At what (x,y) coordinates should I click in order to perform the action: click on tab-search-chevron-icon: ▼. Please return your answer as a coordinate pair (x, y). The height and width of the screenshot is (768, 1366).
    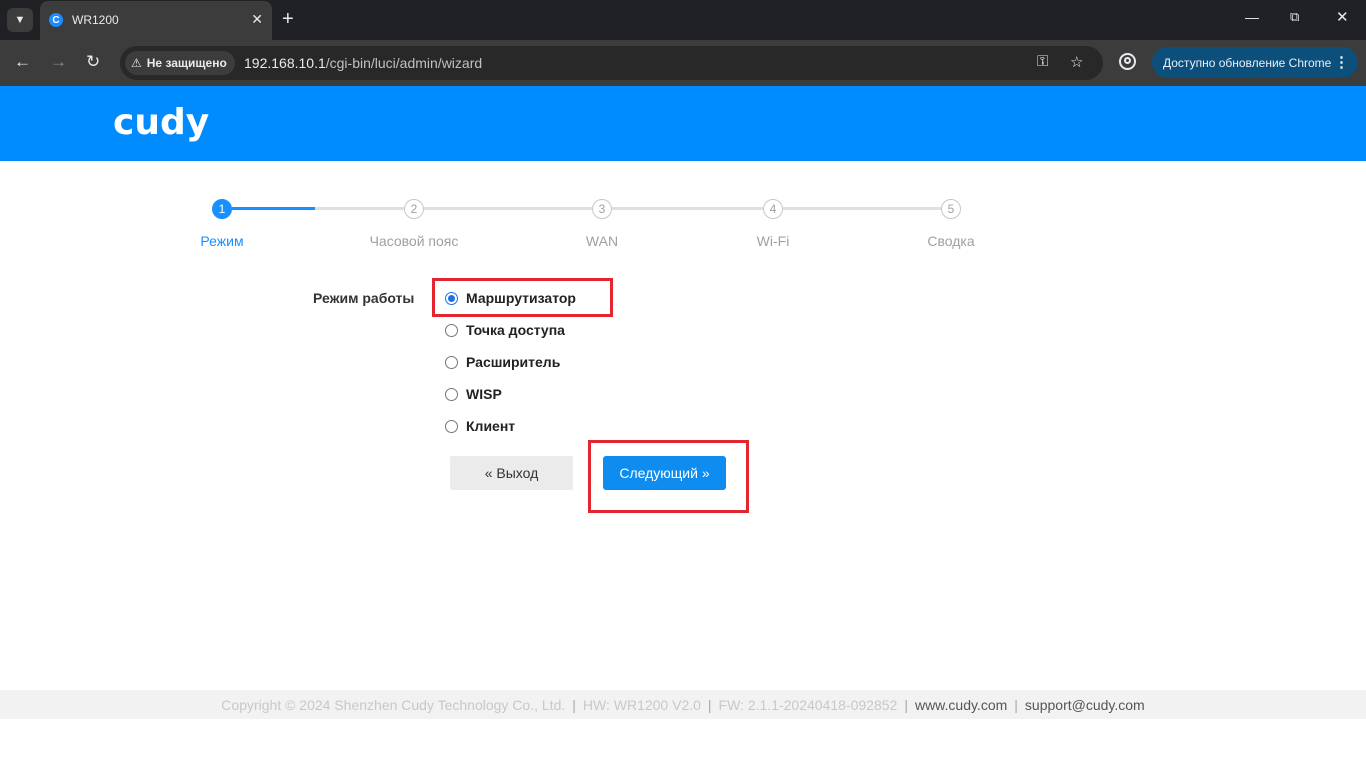
    Looking at the image, I should click on (20, 20).